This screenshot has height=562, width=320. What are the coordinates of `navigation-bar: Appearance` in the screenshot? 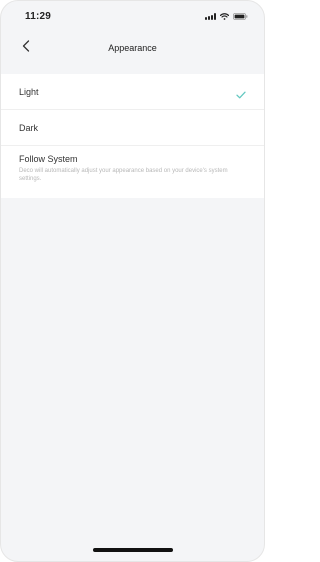 It's located at (132, 48).